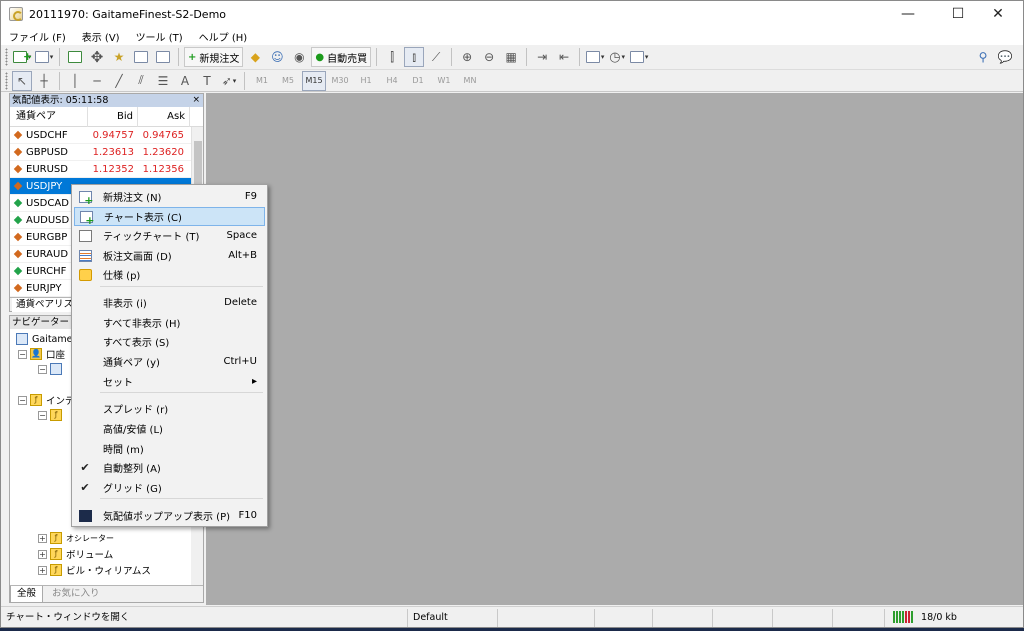 The width and height of the screenshot is (1024, 631). I want to click on menu-tools: ツール (T), so click(159, 36).